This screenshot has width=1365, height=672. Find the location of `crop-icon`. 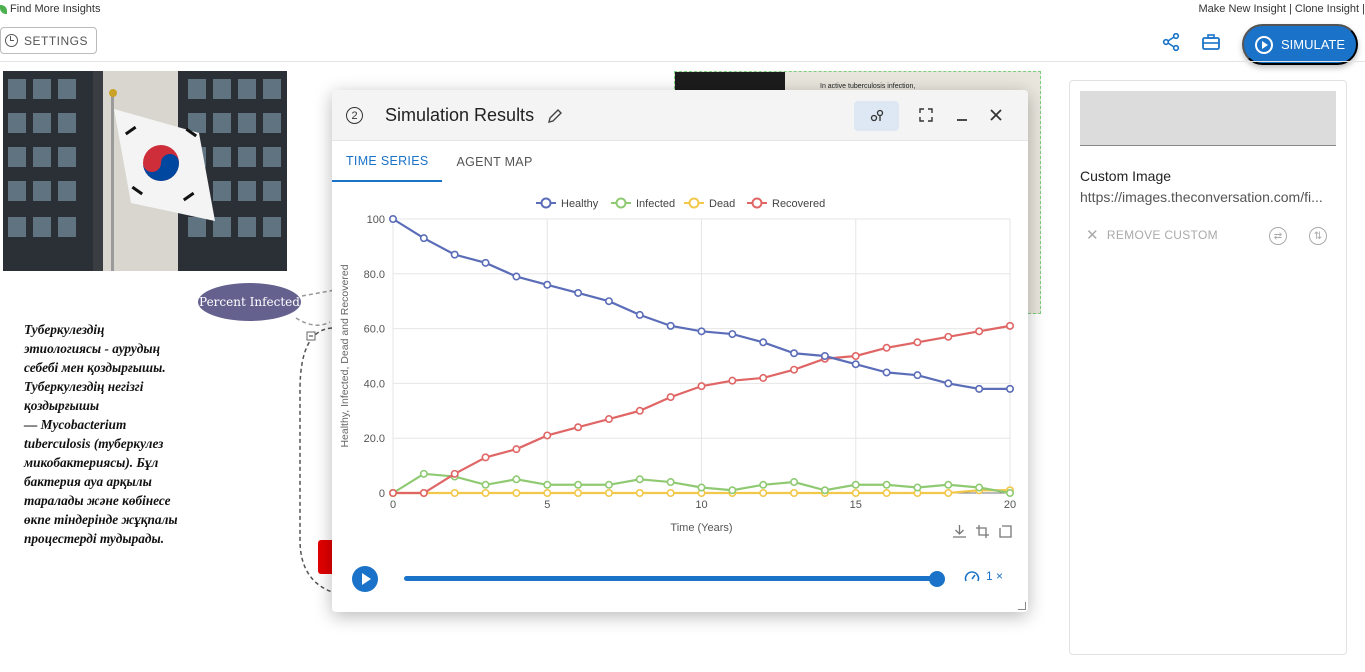

crop-icon is located at coordinates (982, 531).